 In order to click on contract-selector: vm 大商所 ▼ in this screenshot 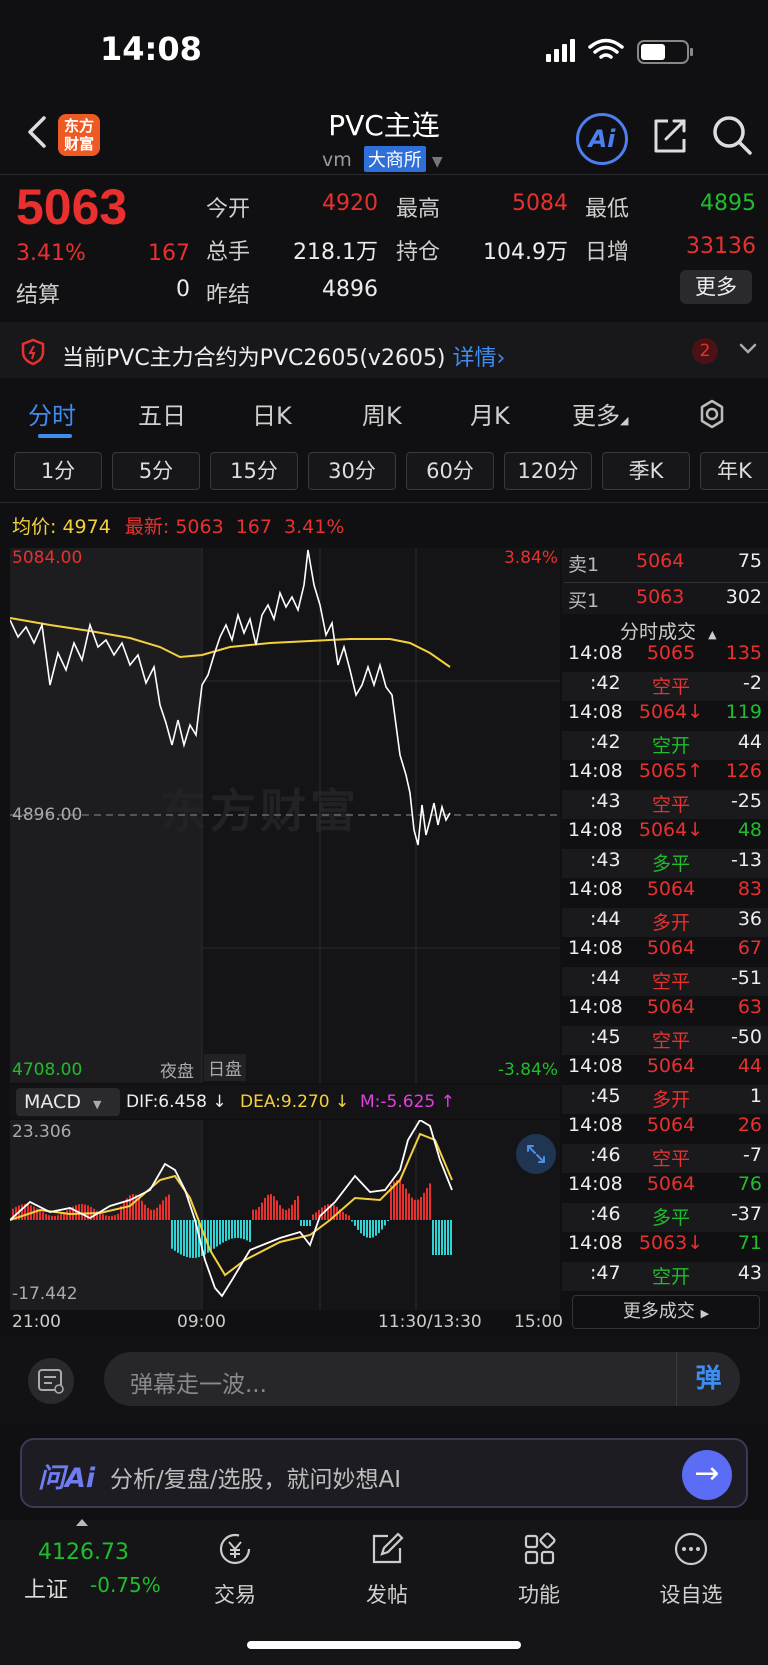, I will do `click(382, 159)`.